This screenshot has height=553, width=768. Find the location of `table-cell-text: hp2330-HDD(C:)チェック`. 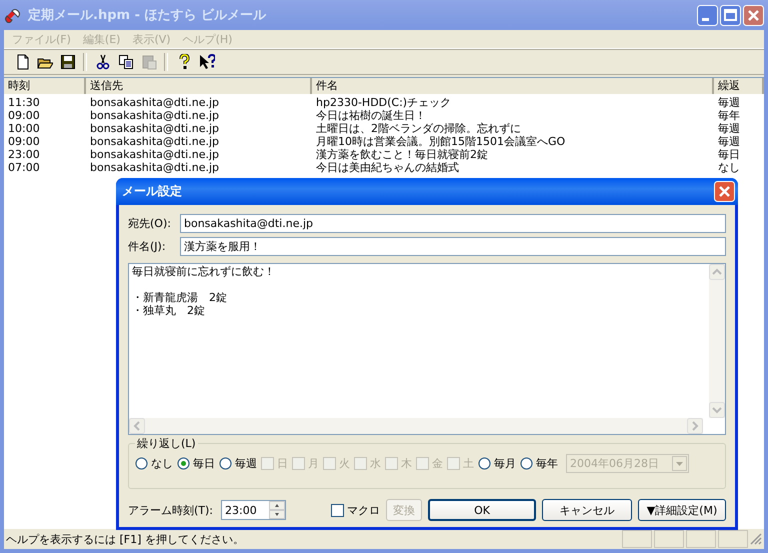

table-cell-text: hp2330-HDD(C:)チェック is located at coordinates (383, 102).